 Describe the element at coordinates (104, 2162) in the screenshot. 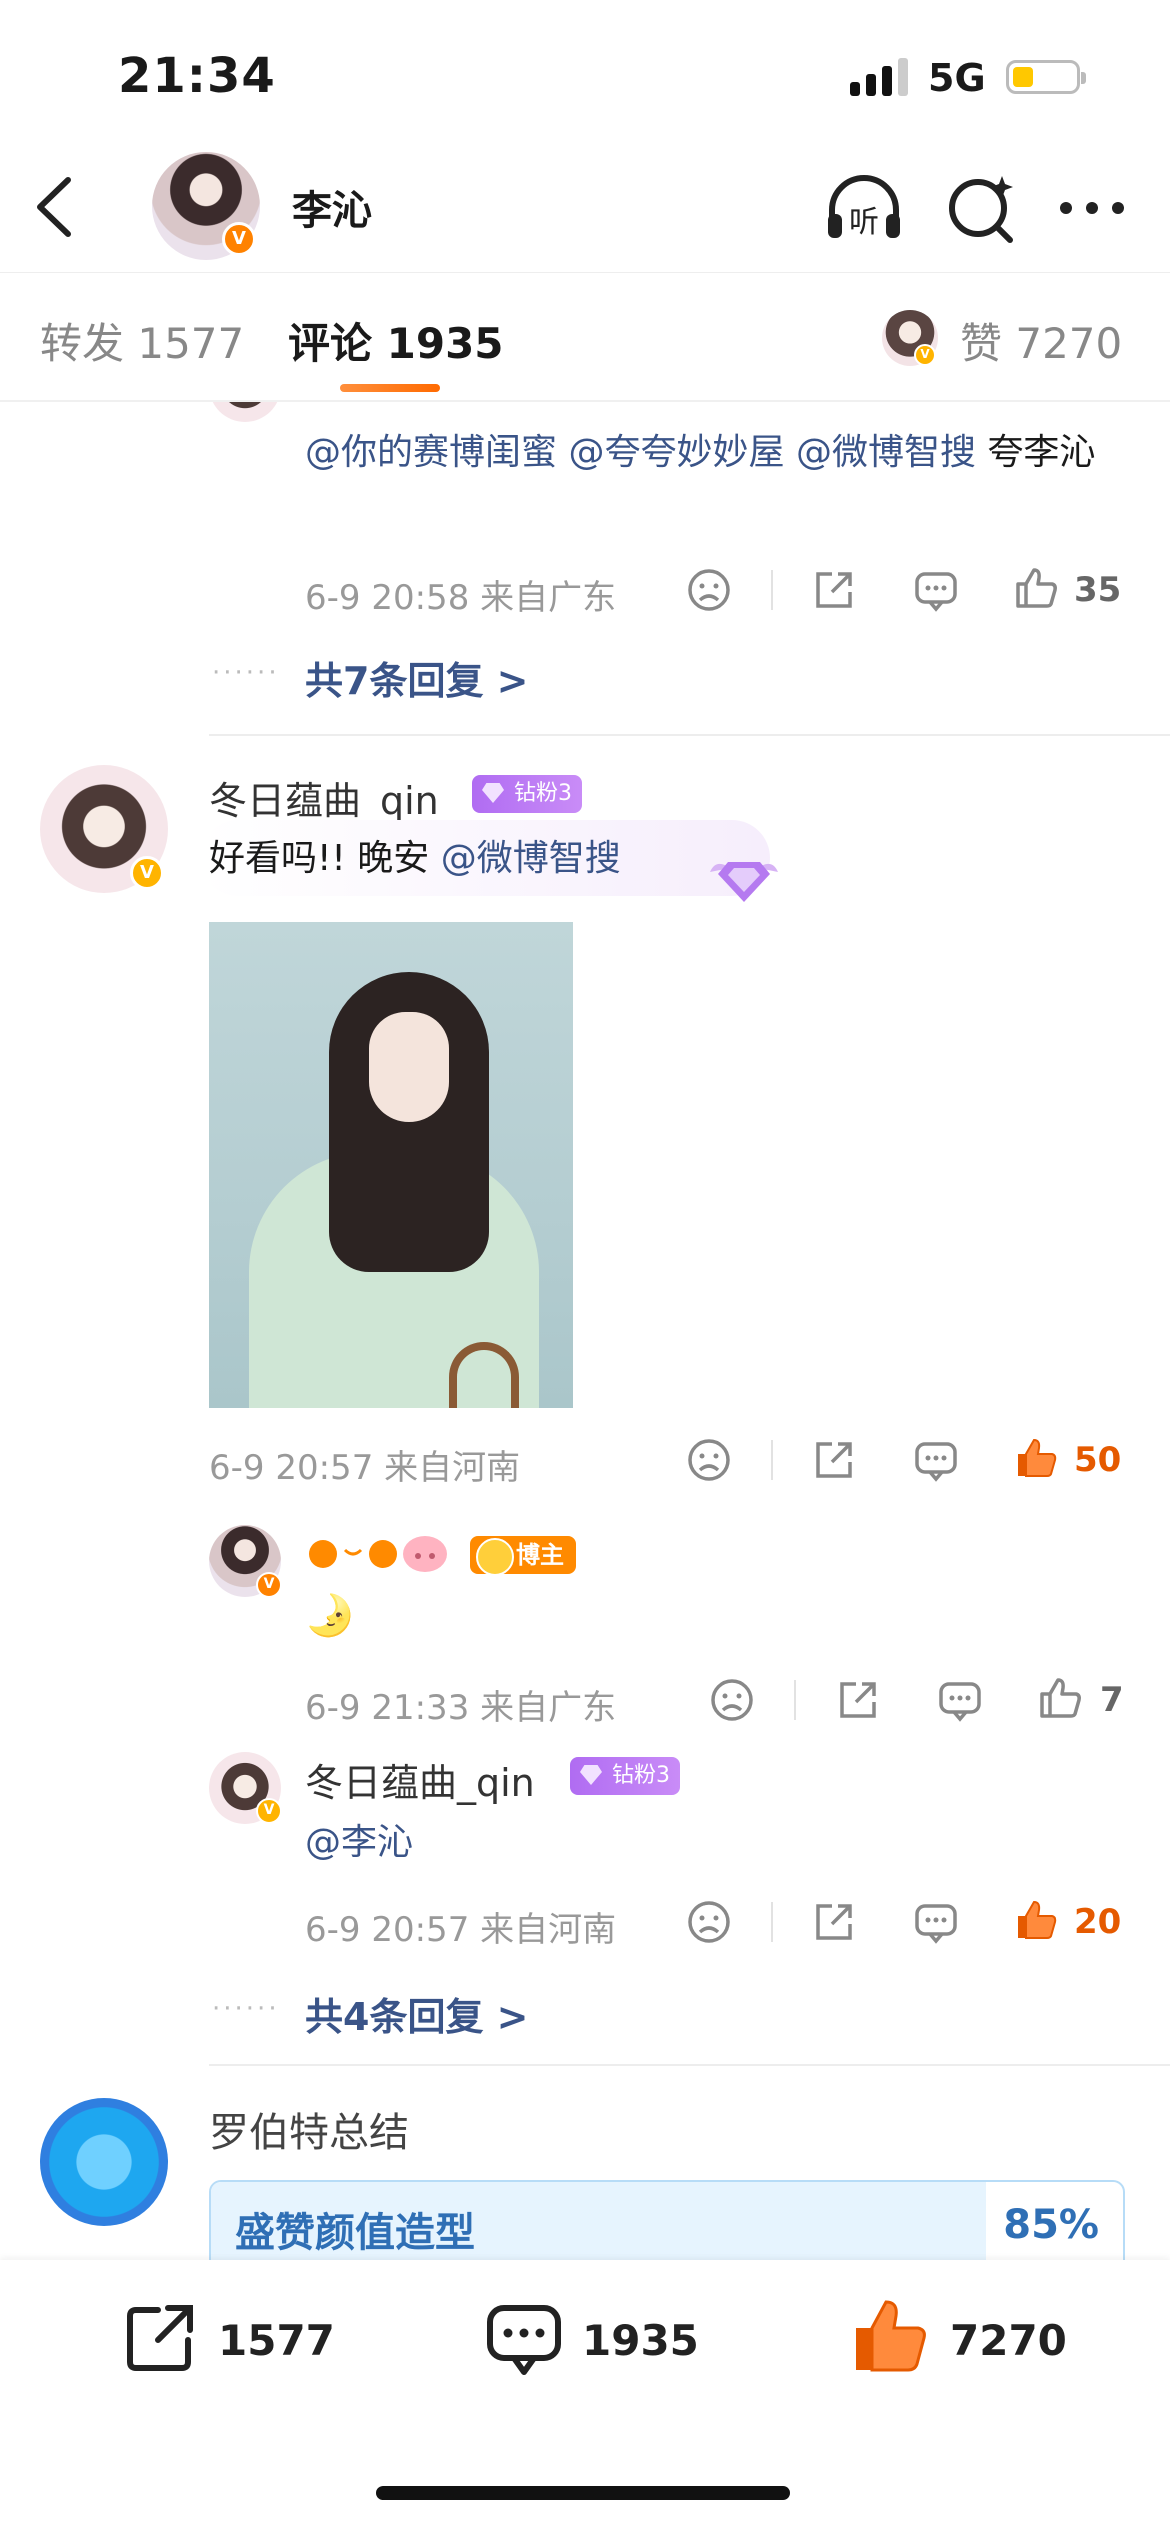

I see `robot-avatar` at that location.